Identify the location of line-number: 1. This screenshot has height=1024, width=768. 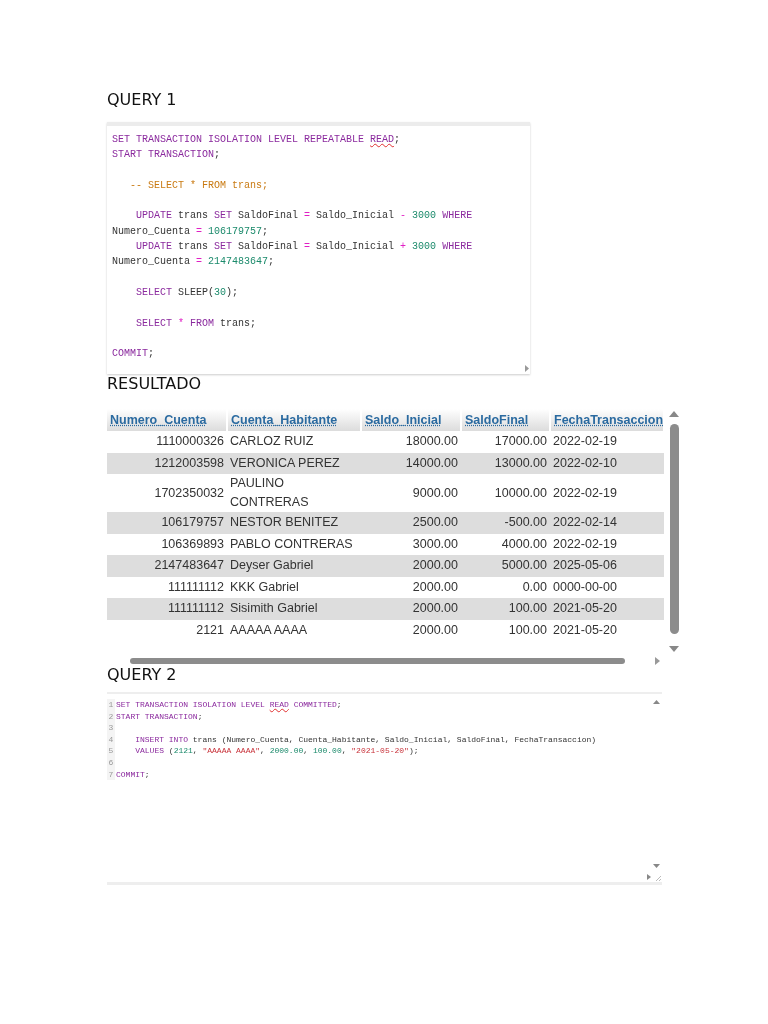
(111, 705).